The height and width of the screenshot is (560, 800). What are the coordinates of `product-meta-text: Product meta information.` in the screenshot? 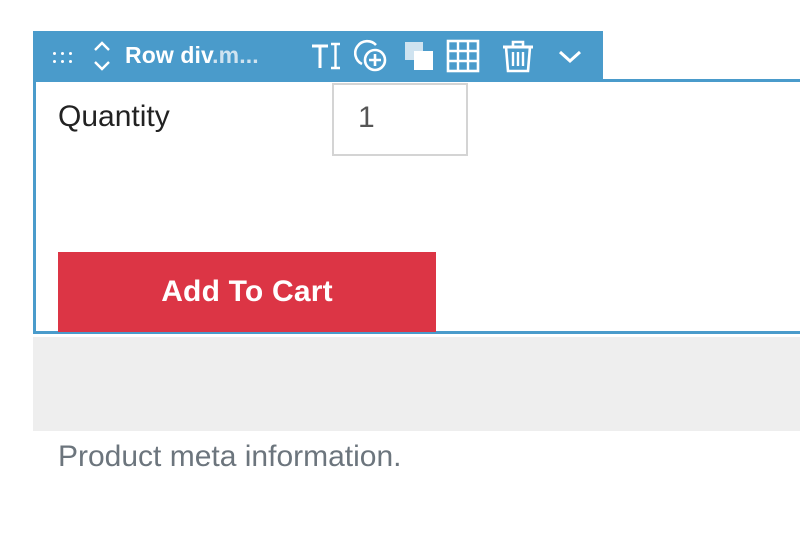 It's located at (230, 456).